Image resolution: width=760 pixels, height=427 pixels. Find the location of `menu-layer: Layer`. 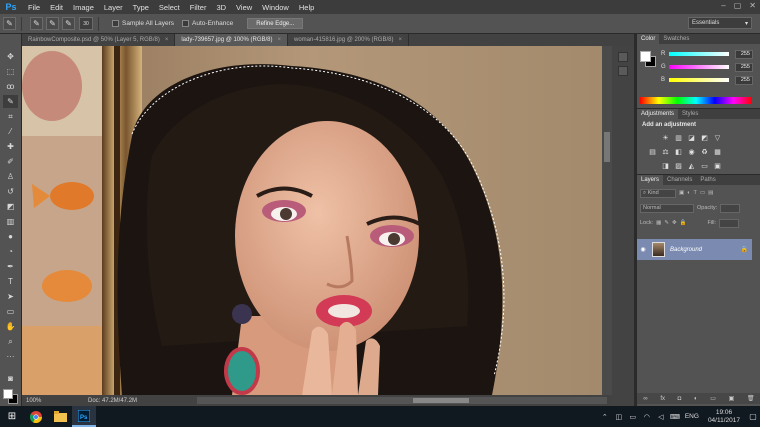

menu-layer: Layer is located at coordinates (113, 7).